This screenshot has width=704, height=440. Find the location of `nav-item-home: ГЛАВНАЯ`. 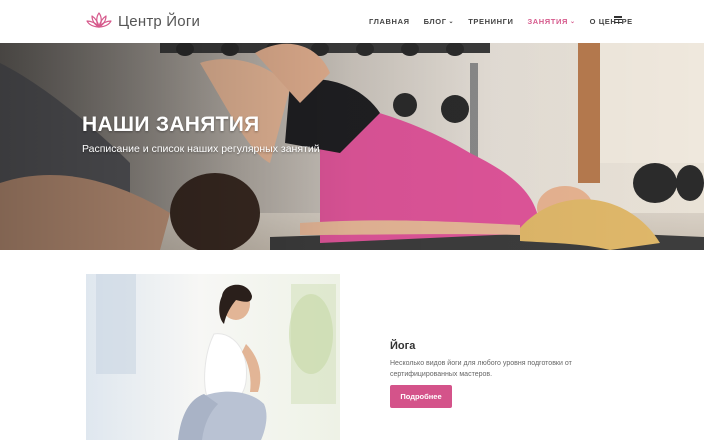

nav-item-home: ГЛАВНАЯ is located at coordinates (389, 21).